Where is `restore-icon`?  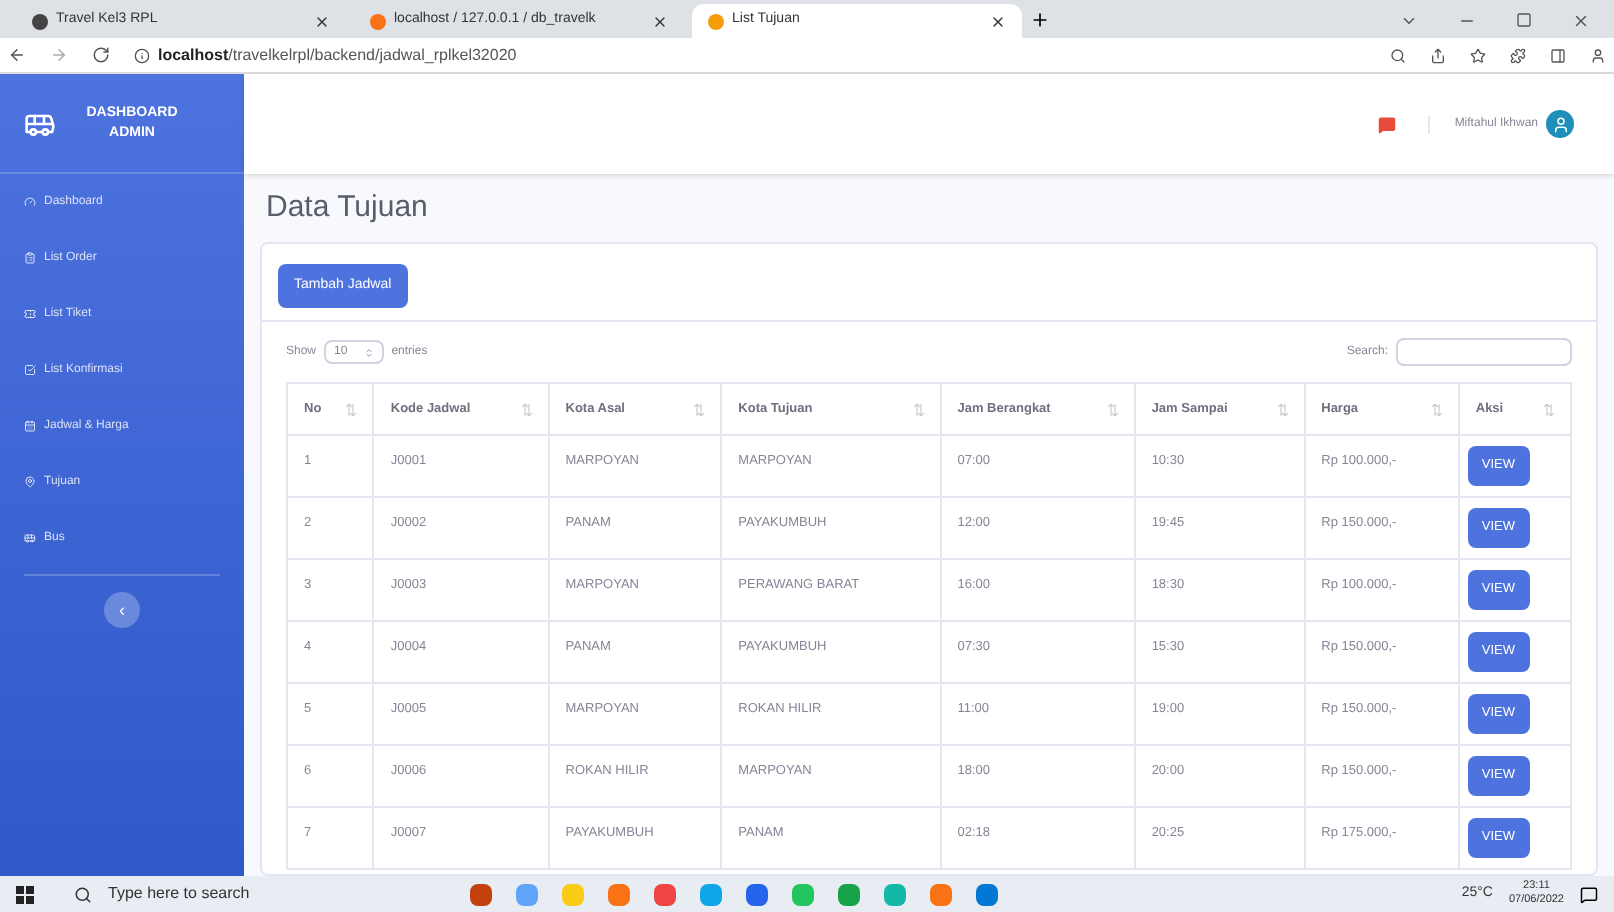
restore-icon is located at coordinates (1524, 20).